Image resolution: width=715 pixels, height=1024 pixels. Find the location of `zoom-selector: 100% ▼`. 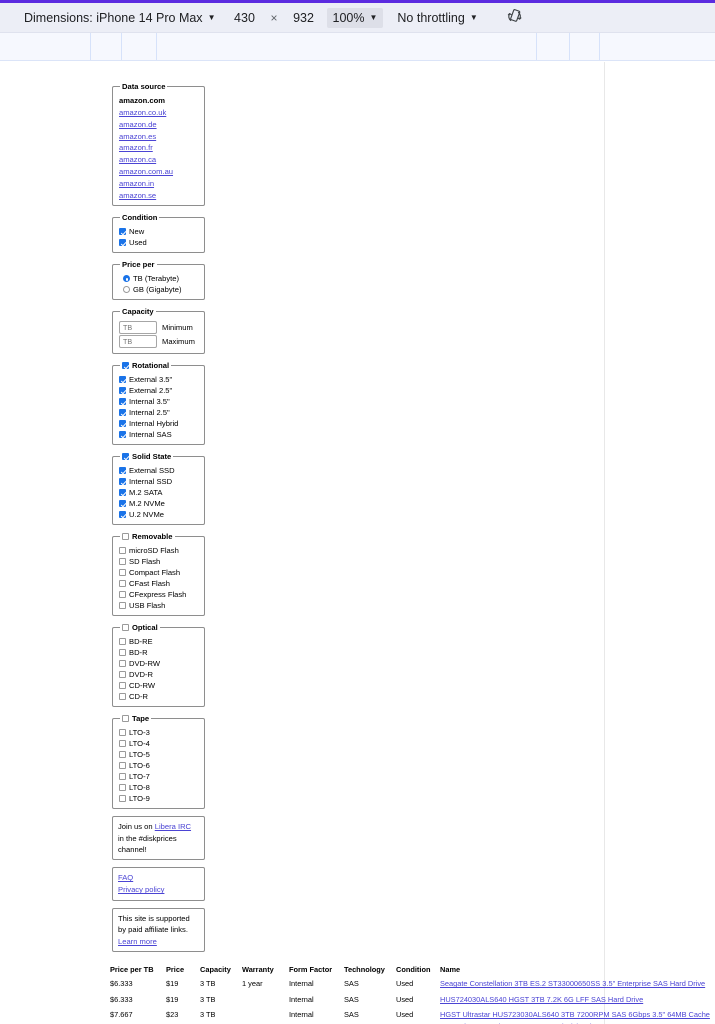

zoom-selector: 100% ▼ is located at coordinates (355, 17).